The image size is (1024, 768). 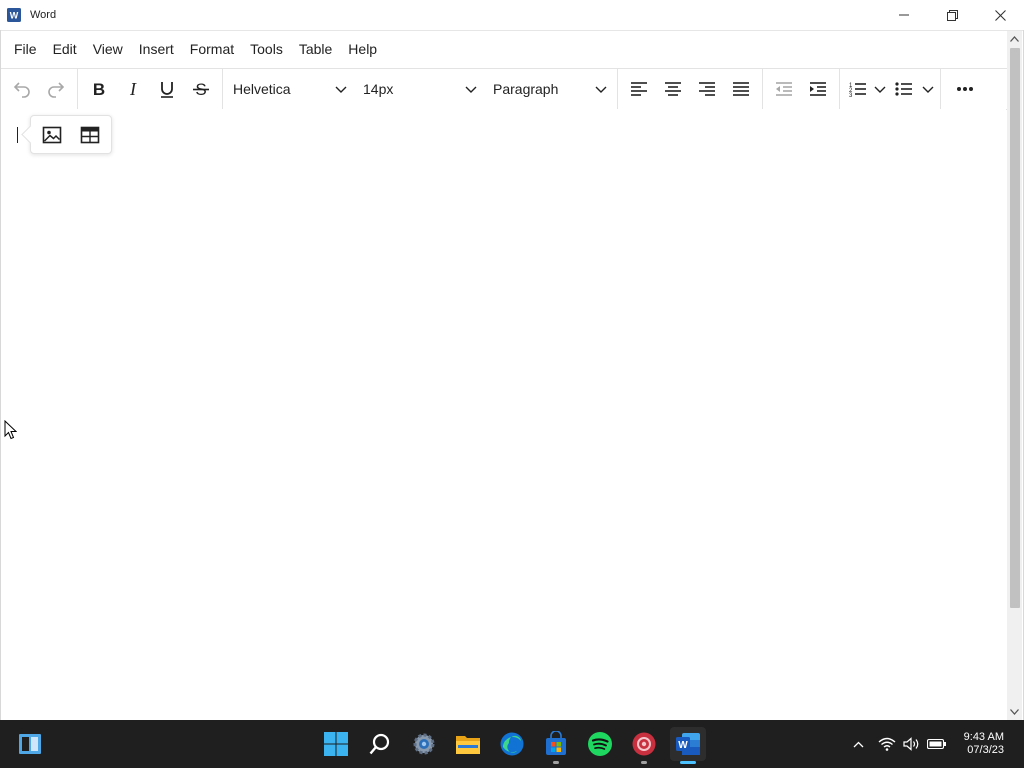 I want to click on align-left-icon, so click(x=639, y=89).